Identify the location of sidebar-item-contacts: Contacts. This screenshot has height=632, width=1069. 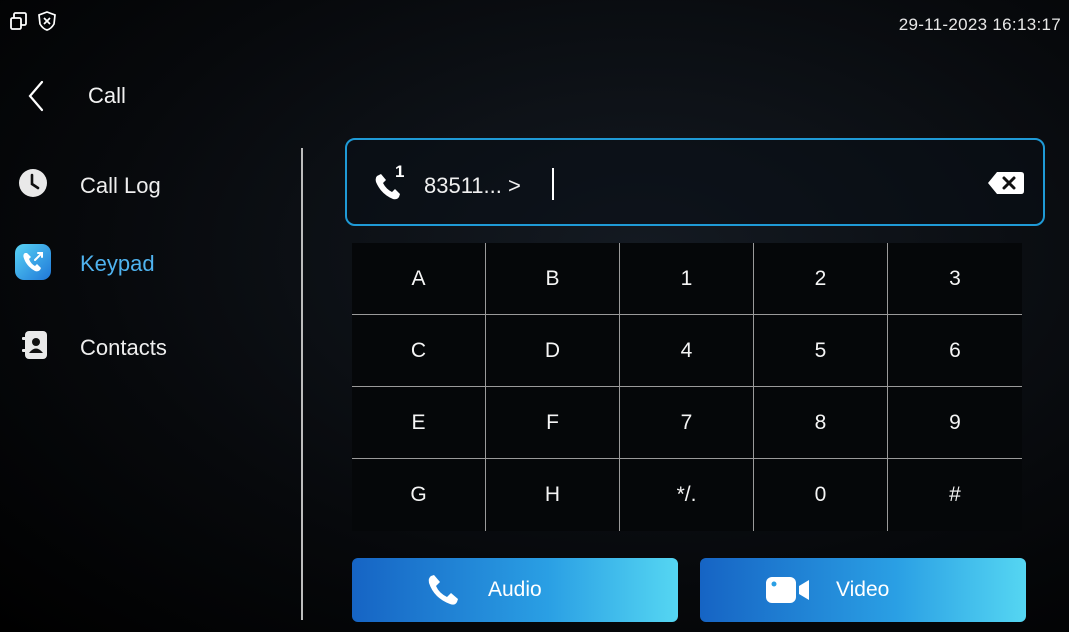
(145, 346).